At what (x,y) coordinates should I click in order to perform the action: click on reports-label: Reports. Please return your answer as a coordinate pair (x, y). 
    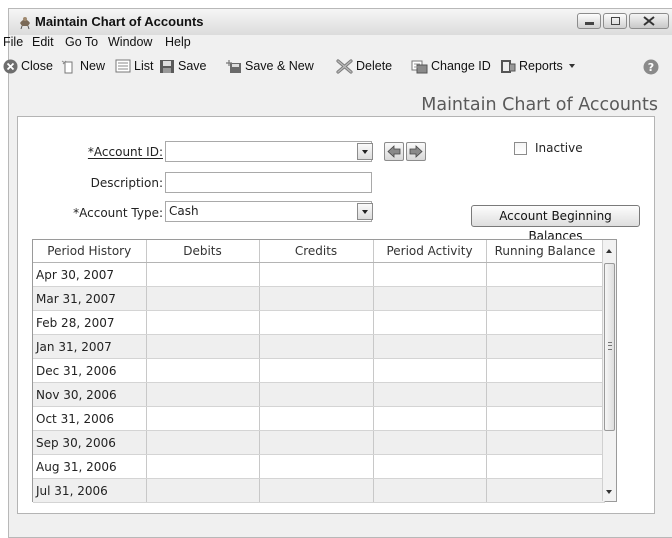
    Looking at the image, I should click on (541, 66).